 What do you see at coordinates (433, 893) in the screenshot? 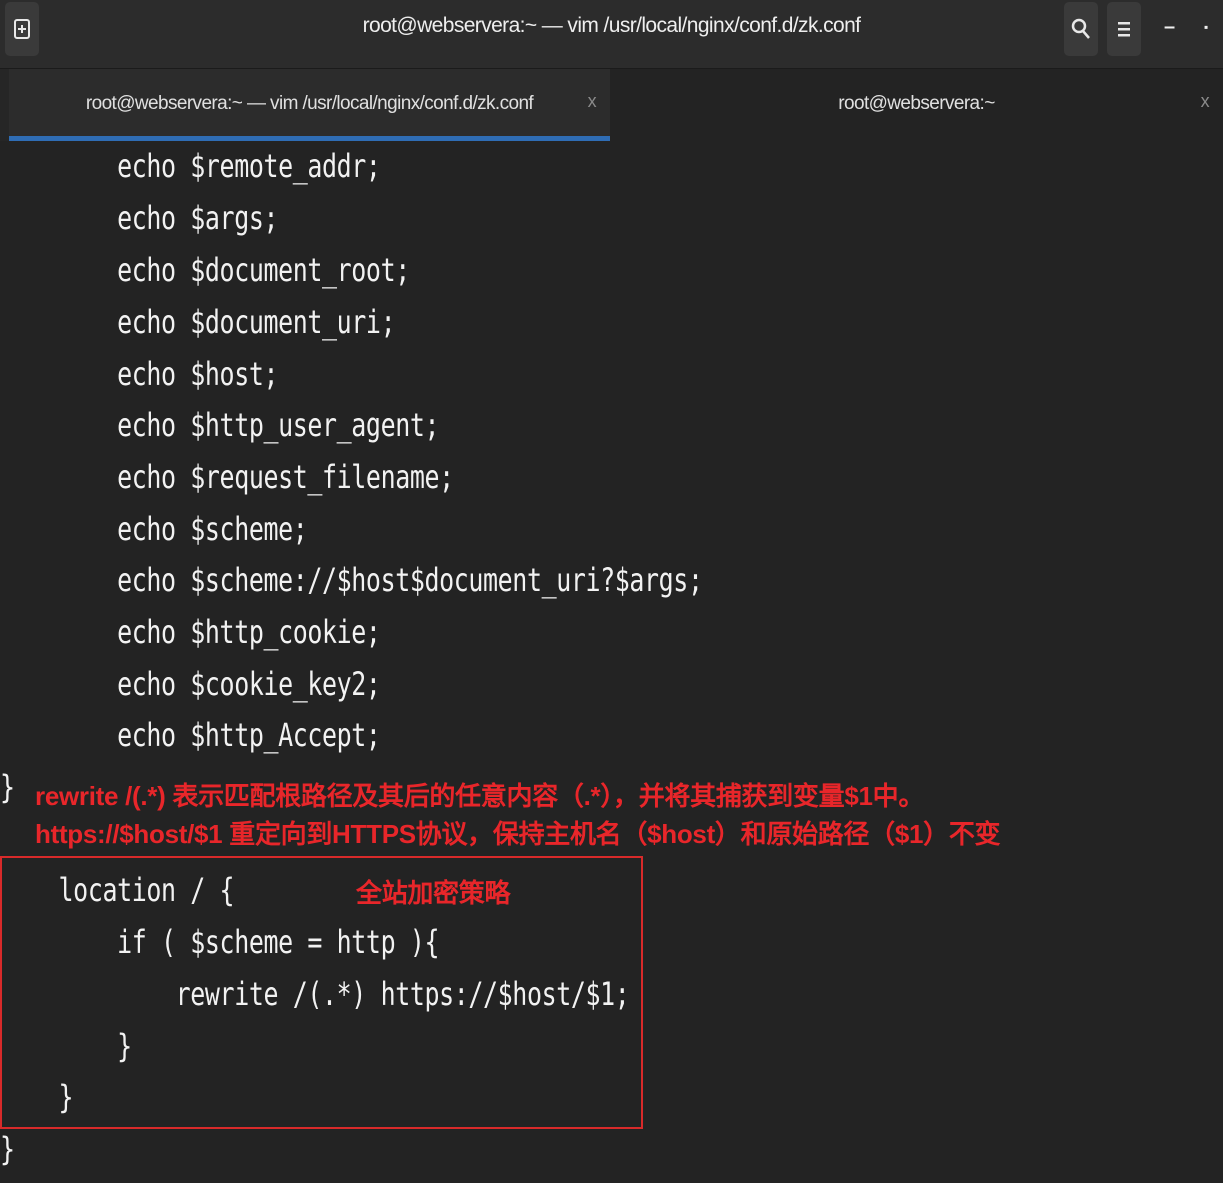
I see `annotation-box-label: 全站加密策略` at bounding box center [433, 893].